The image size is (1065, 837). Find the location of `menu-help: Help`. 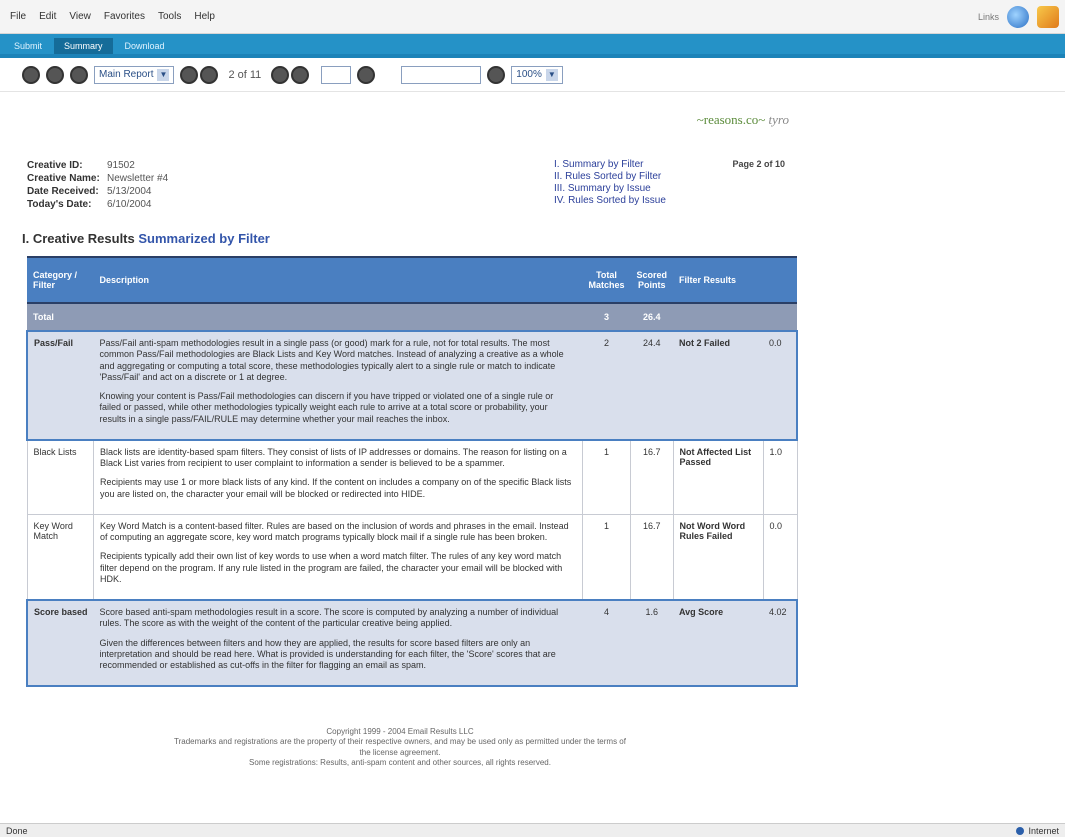

menu-help: Help is located at coordinates (204, 16).